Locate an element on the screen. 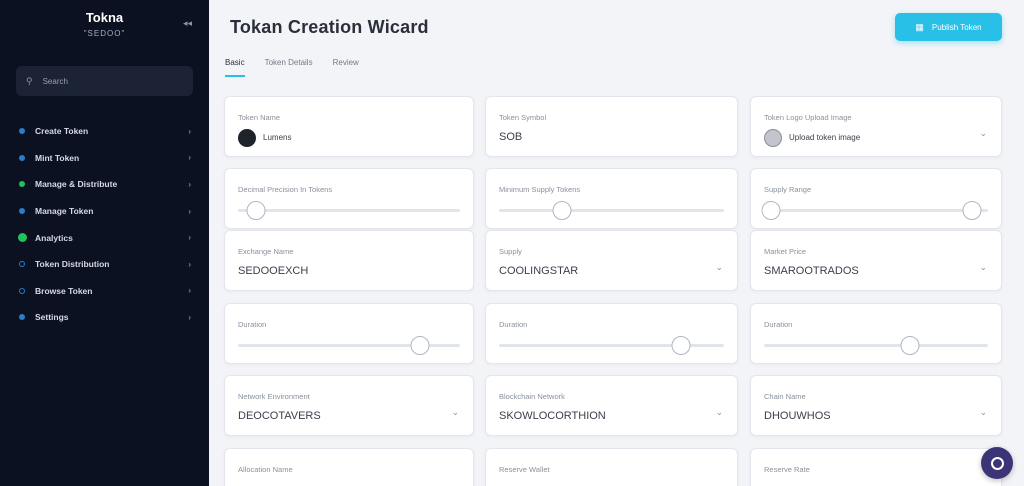 The height and width of the screenshot is (486, 1024). tab-token-details: Token Details is located at coordinates (289, 67).